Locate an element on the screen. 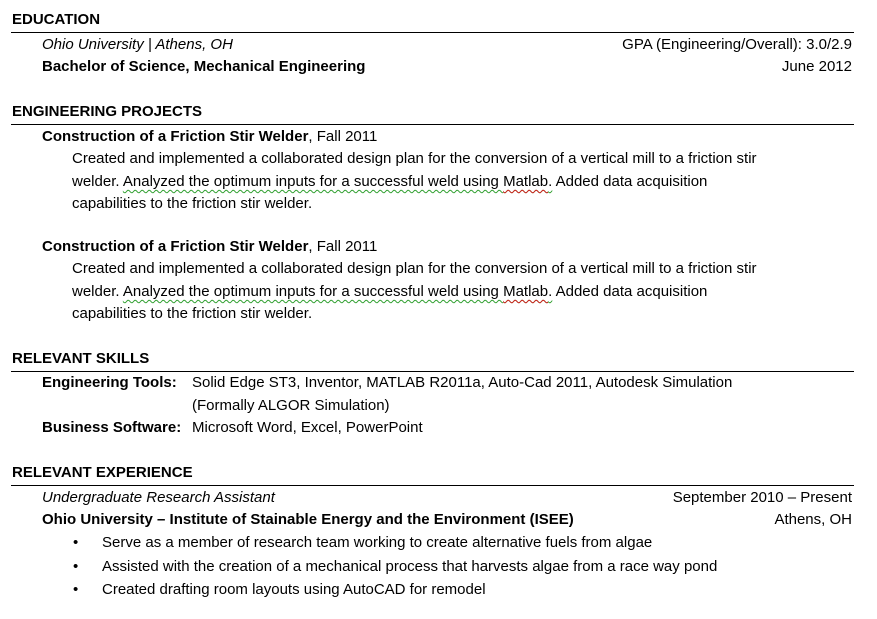 This screenshot has width=877, height=619. education-heading: EDUCATION is located at coordinates (56, 19).